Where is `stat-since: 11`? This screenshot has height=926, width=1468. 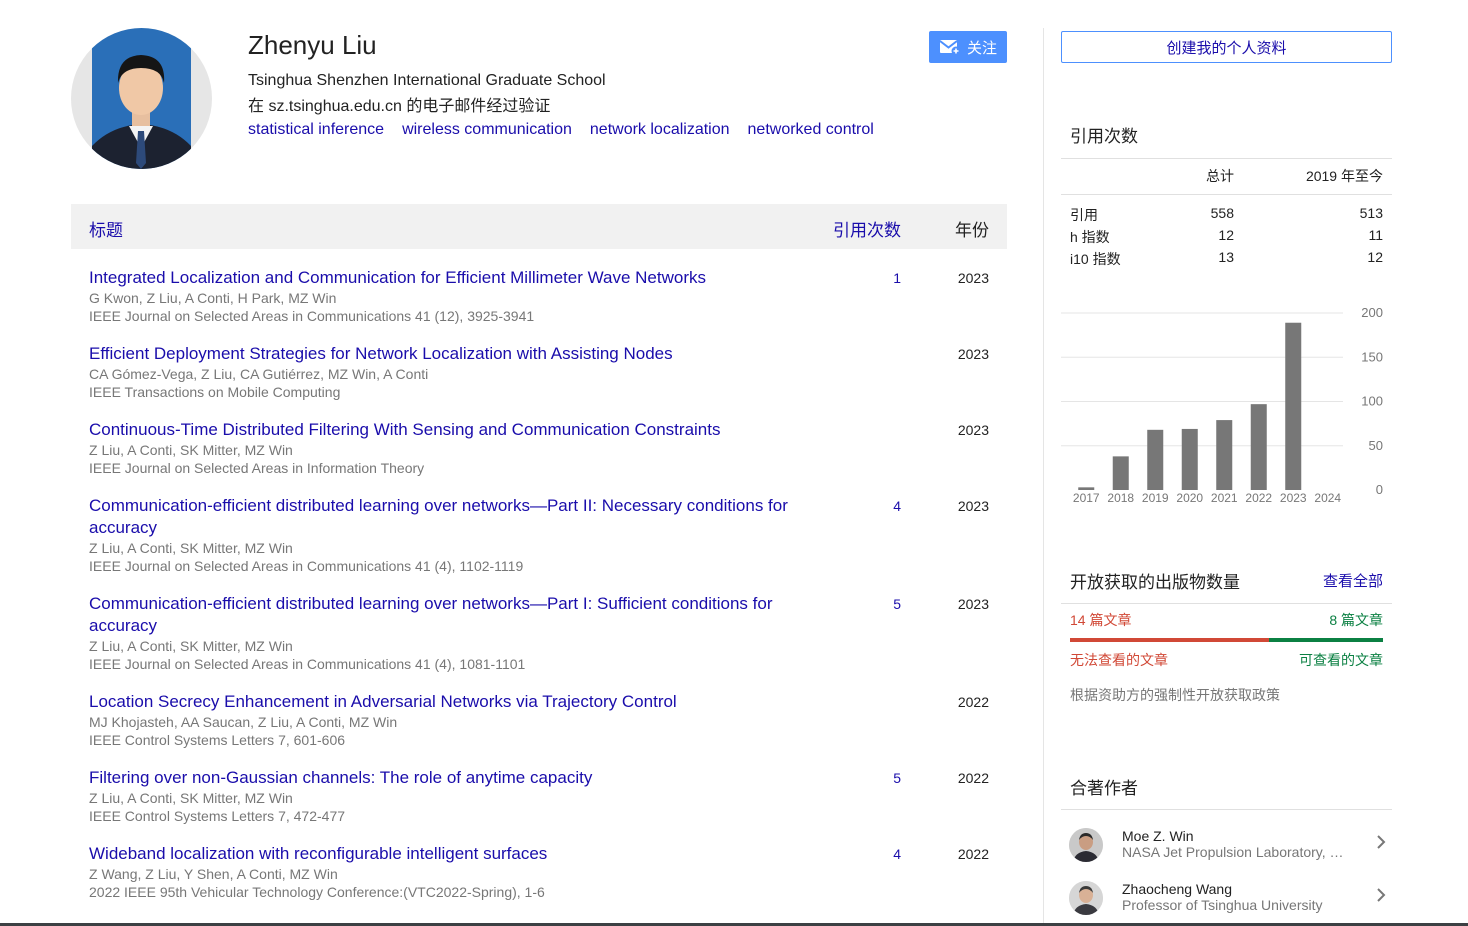
stat-since: 11 is located at coordinates (1375, 235).